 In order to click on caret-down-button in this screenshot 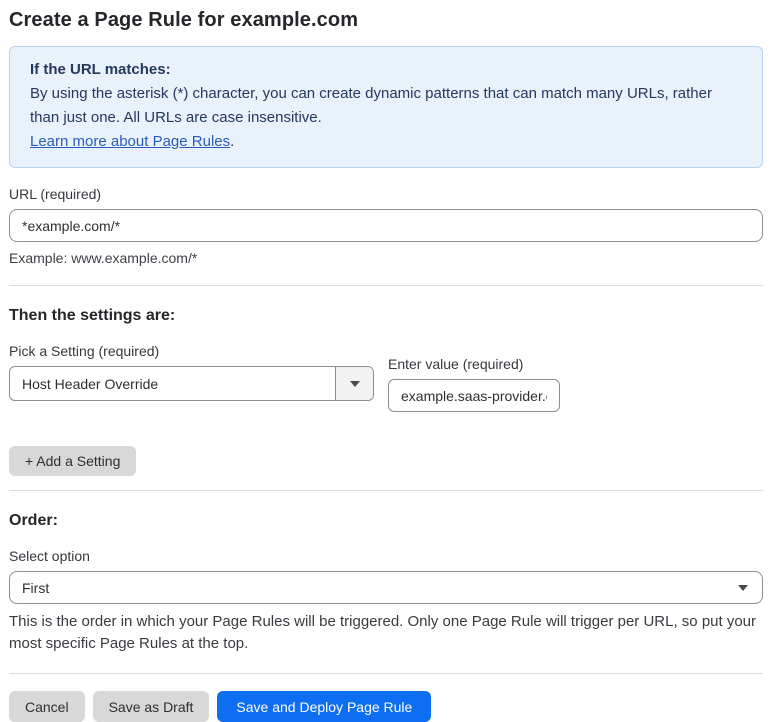, I will do `click(354, 383)`.